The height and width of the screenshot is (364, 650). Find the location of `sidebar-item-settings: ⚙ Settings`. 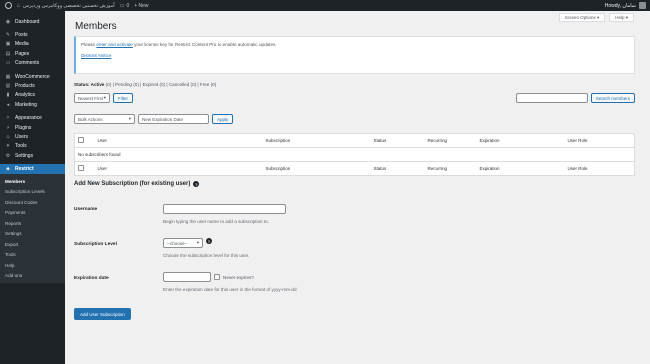

sidebar-item-settings: ⚙ Settings is located at coordinates (32, 155).